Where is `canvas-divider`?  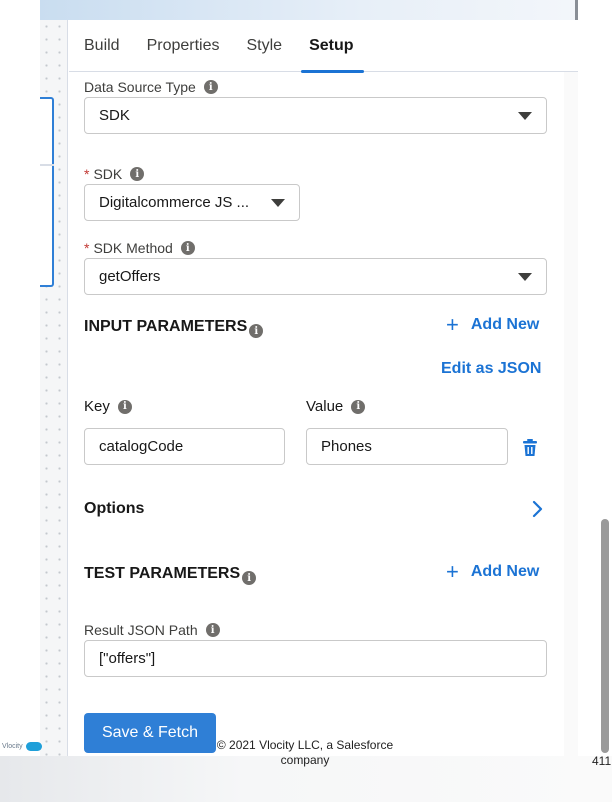 canvas-divider is located at coordinates (47, 165).